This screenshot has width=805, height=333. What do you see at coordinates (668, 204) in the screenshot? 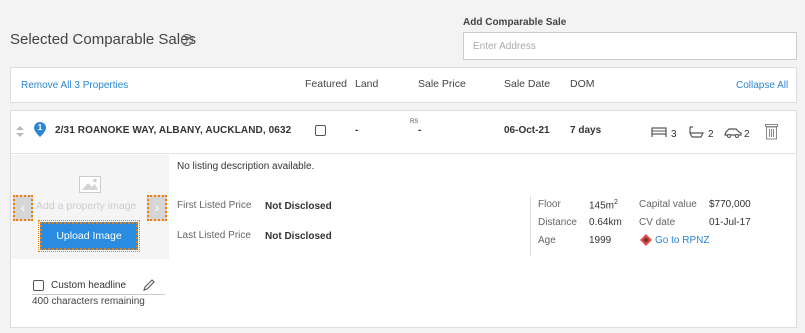
I see `capital-value-label: Capital value` at bounding box center [668, 204].